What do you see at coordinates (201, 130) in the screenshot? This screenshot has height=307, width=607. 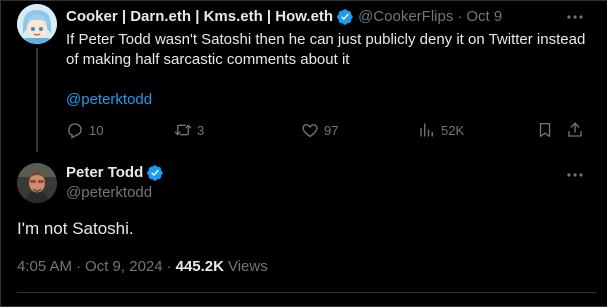 I see `retweet-count: 3` at bounding box center [201, 130].